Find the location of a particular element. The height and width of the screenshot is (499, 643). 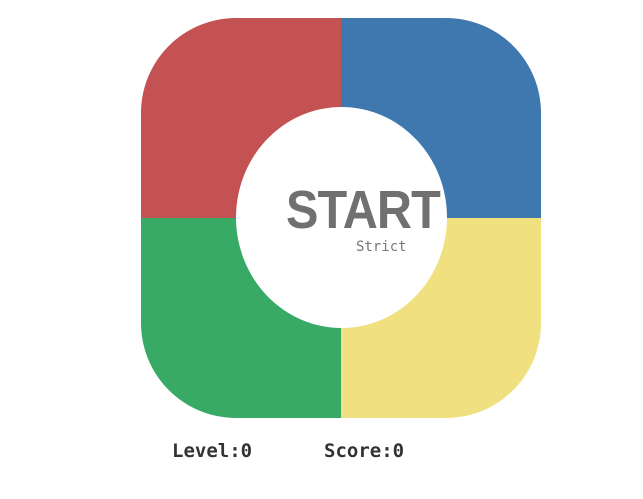

score-display: Score:0 is located at coordinates (364, 451).